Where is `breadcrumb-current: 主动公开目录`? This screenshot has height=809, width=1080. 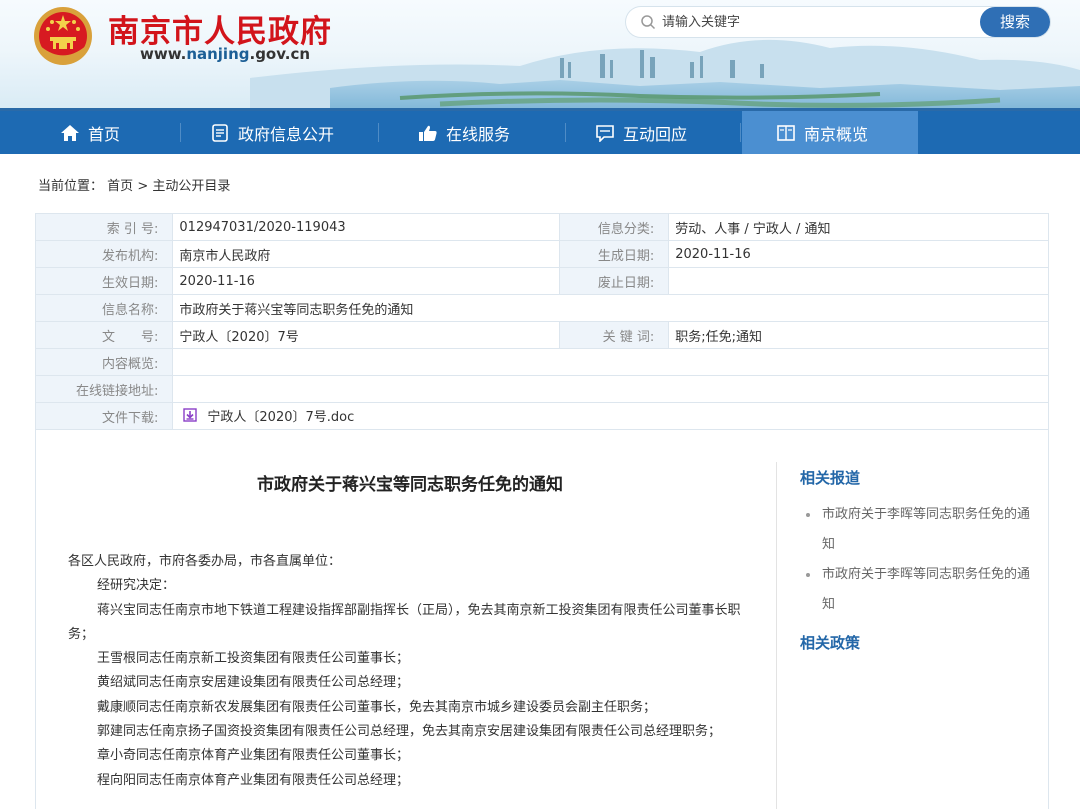 breadcrumb-current: 主动公开目录 is located at coordinates (191, 186).